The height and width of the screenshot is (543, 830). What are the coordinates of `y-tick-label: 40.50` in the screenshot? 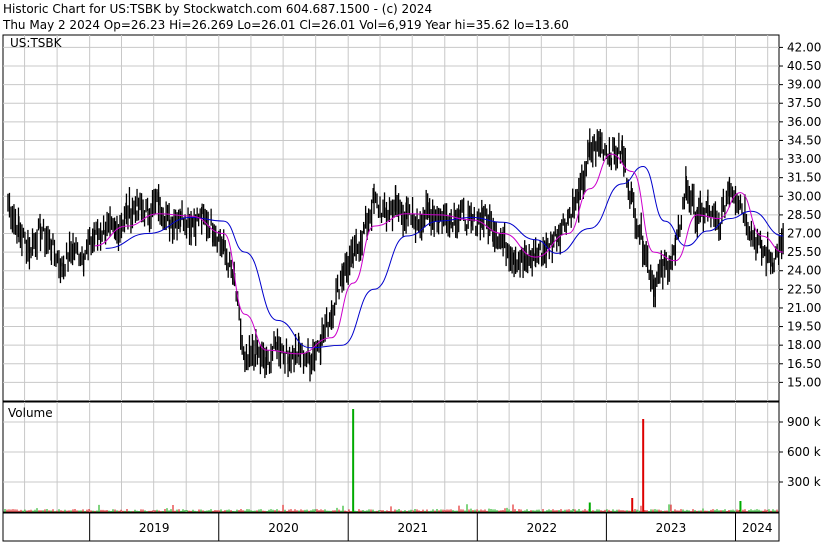 It's located at (804, 66).